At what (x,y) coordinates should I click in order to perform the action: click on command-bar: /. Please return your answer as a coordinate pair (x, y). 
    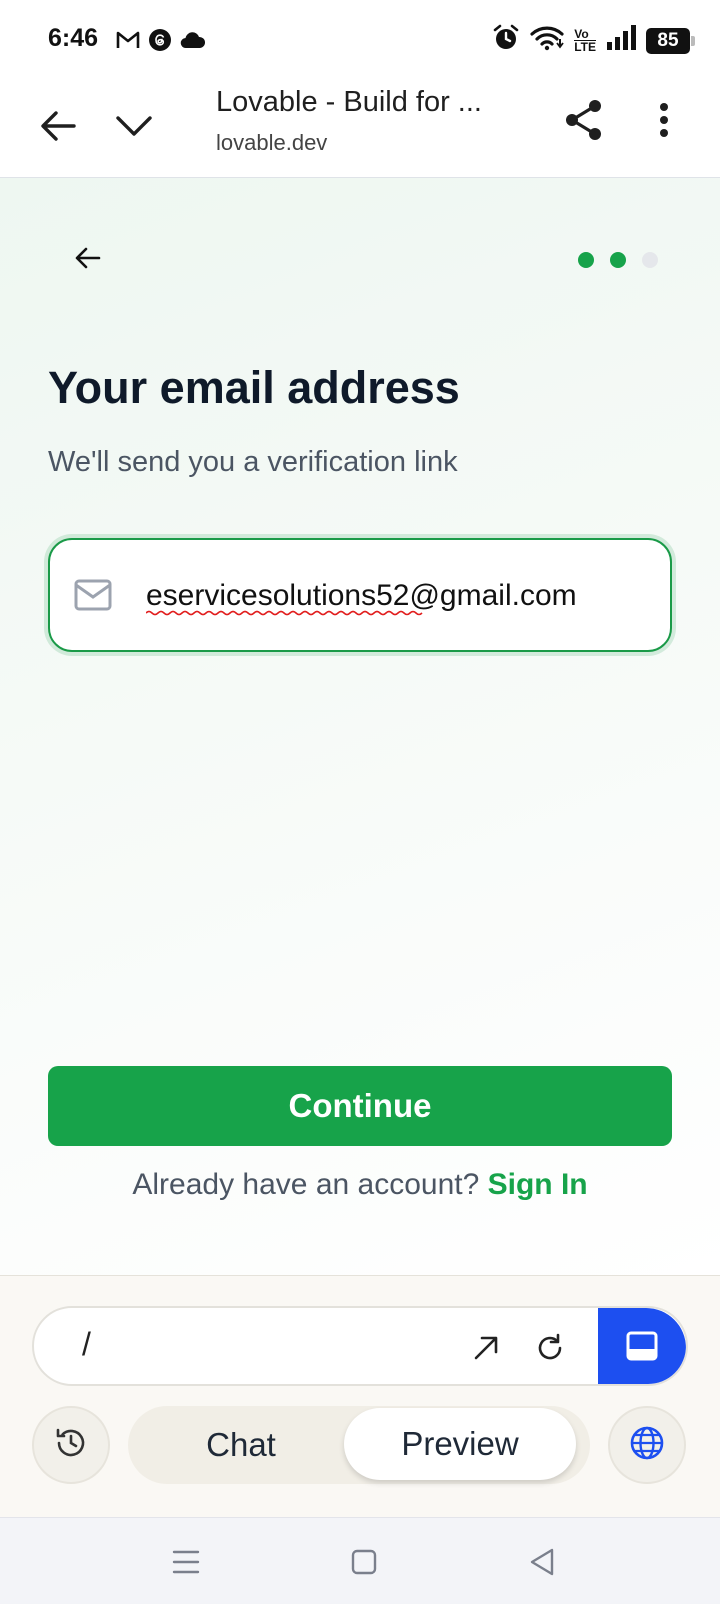
    Looking at the image, I should click on (360, 1346).